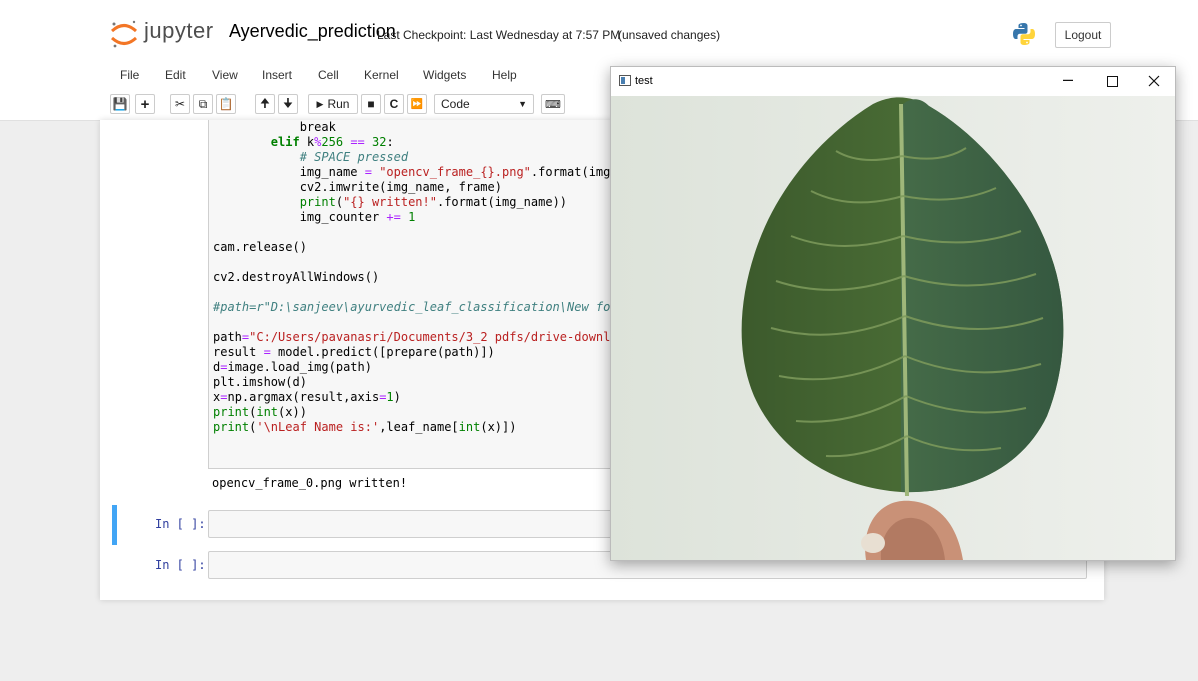 The image size is (1198, 681). Describe the element at coordinates (354, 352) in the screenshot. I see `code-line: result = model.predict([prepare(path)])` at that location.